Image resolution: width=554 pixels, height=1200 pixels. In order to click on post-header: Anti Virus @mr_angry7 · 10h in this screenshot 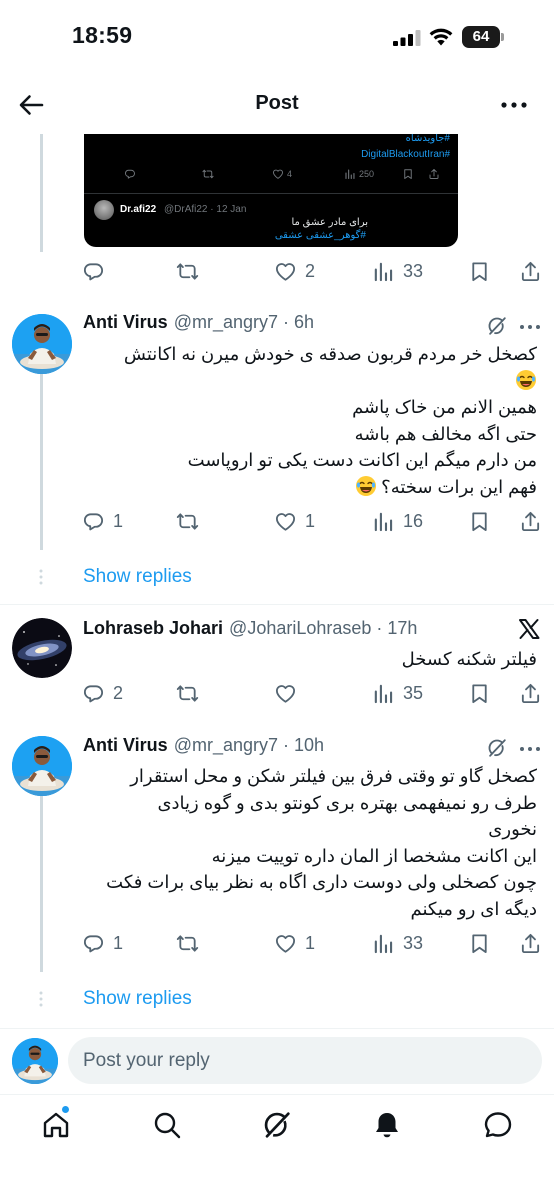, I will do `click(203, 748)`.